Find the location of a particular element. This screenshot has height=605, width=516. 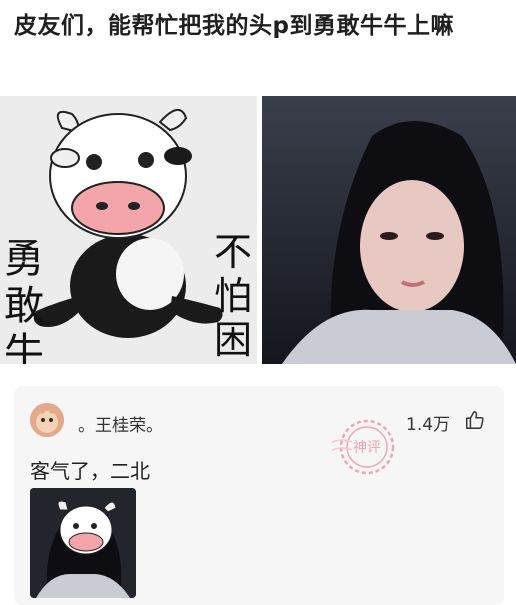

post-title: 皮友们，能帮忙把我的头p到勇敢牛牛上嘛 is located at coordinates (234, 26).